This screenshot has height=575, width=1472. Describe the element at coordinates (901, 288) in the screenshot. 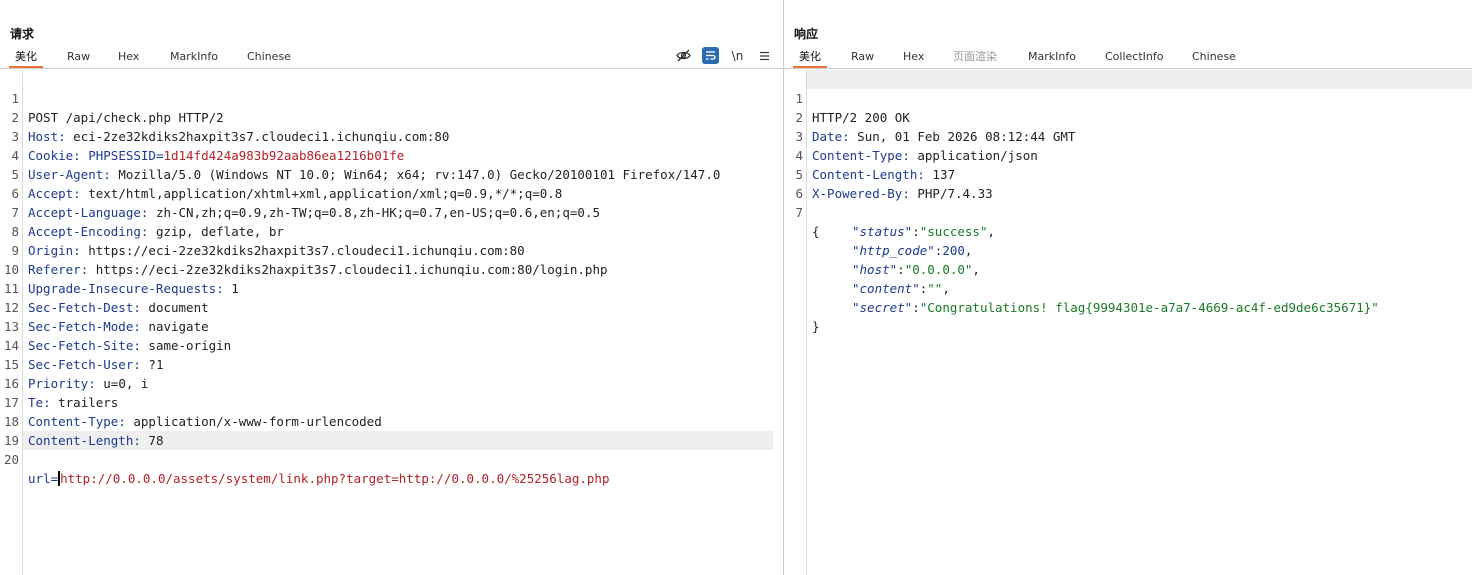

I see `json-row: "content":"",` at that location.